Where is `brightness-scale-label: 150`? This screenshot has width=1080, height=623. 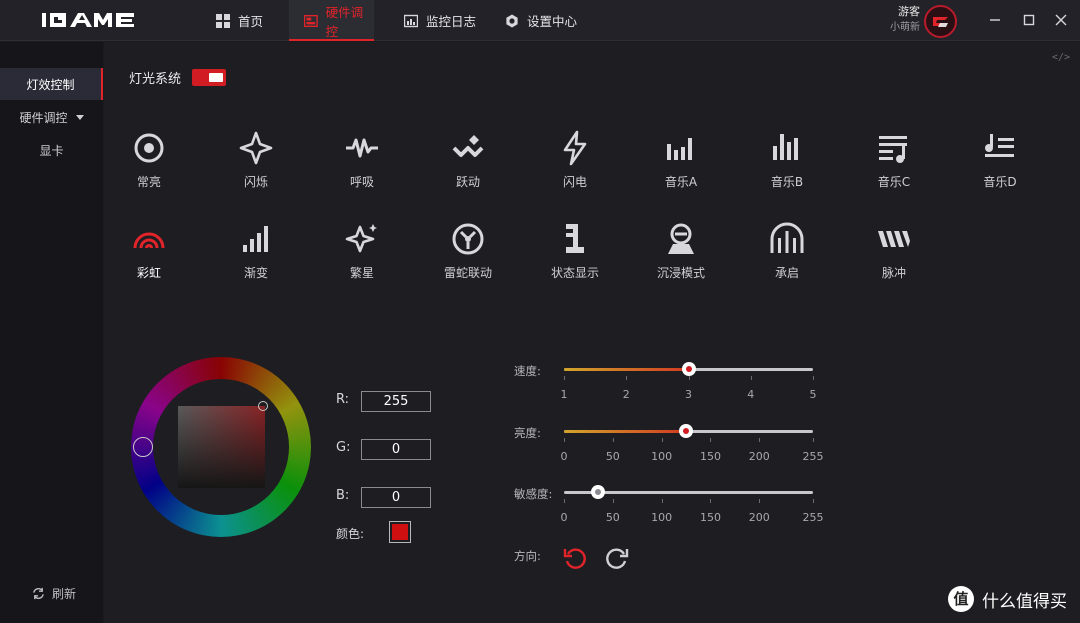
brightness-scale-label: 150 is located at coordinates (710, 456).